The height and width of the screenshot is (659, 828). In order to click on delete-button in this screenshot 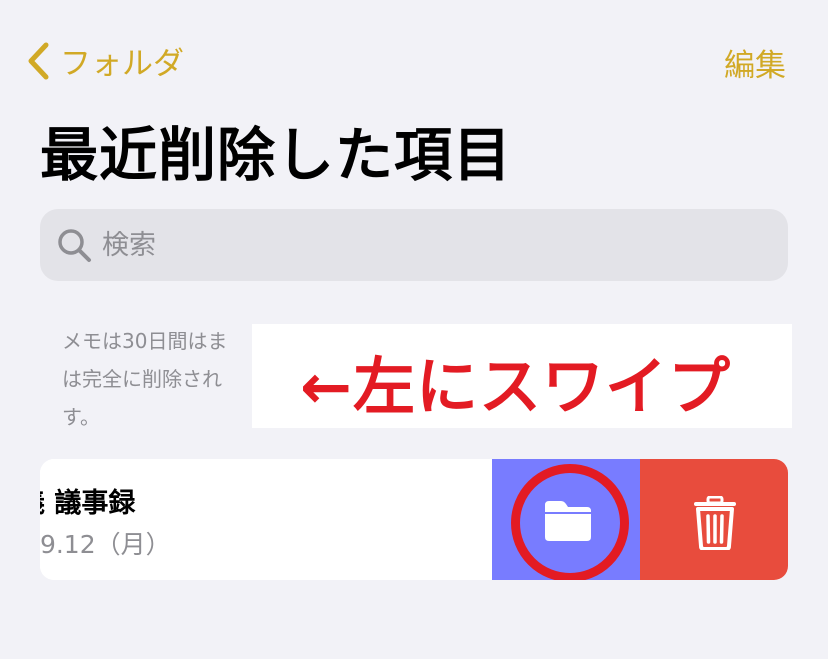, I will do `click(714, 519)`.